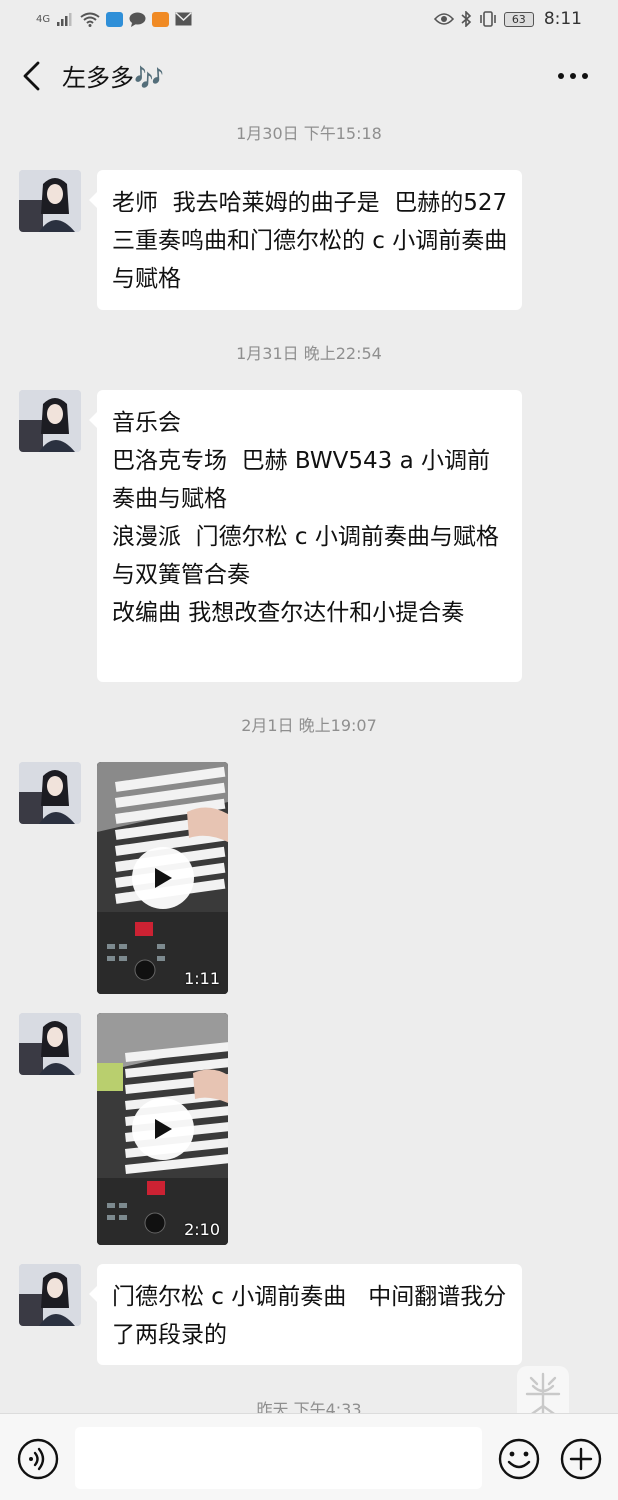 Image resolution: width=618 pixels, height=1500 pixels. I want to click on more-dots-icon, so click(573, 76).